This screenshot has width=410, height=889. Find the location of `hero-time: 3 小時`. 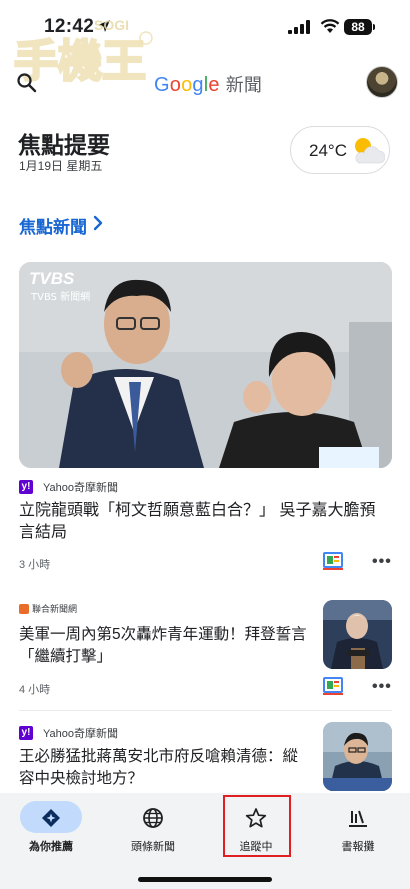

hero-time: 3 小時 is located at coordinates (35, 565).